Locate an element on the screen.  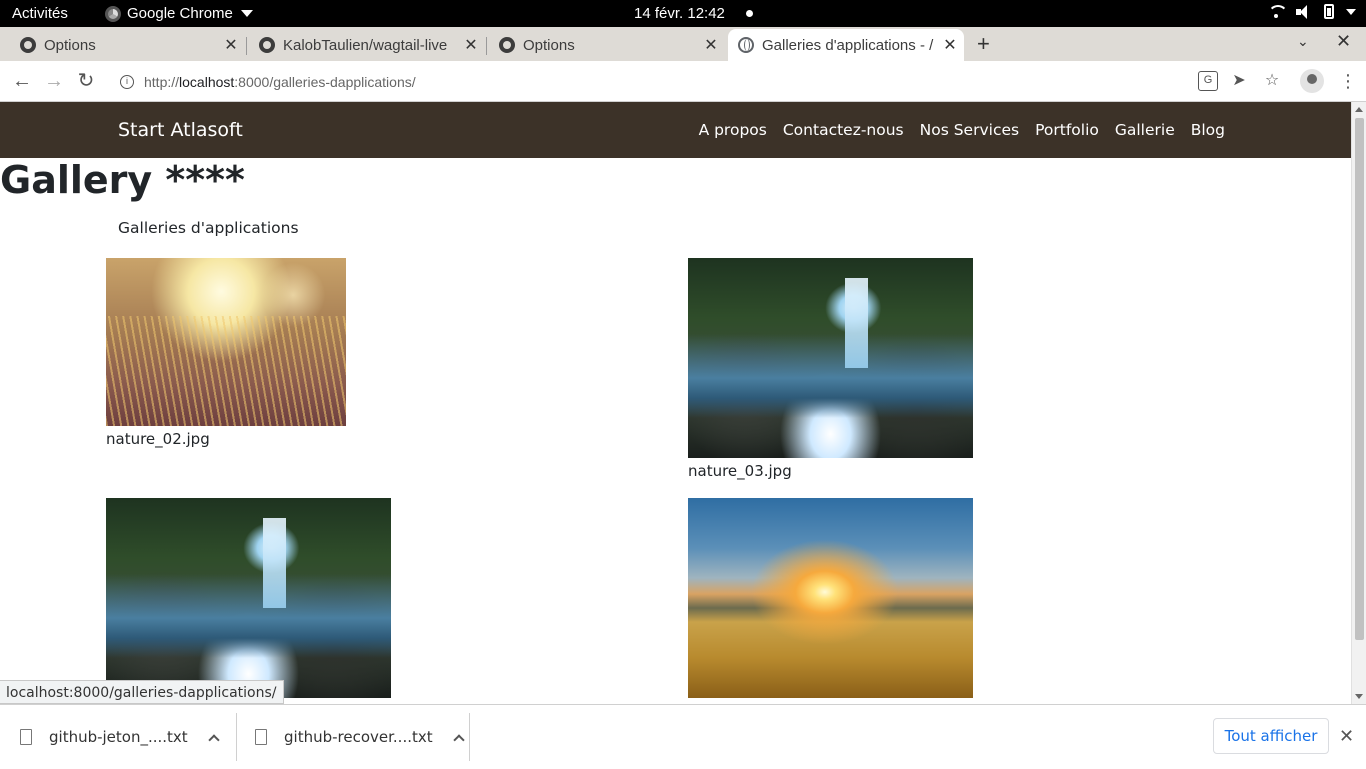
tab-options-1: Options ✕ is located at coordinates (122, 45).